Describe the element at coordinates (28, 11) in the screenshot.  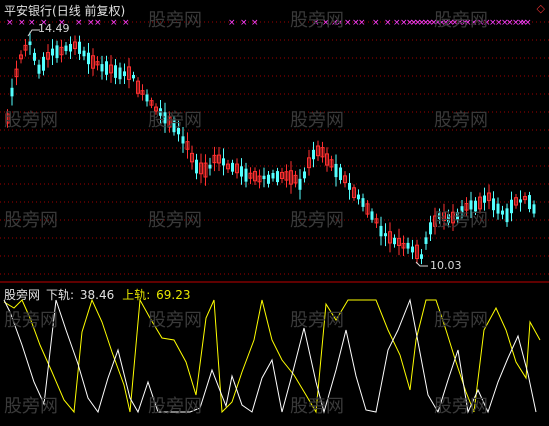
I see `stock-name: 平安银行` at that location.